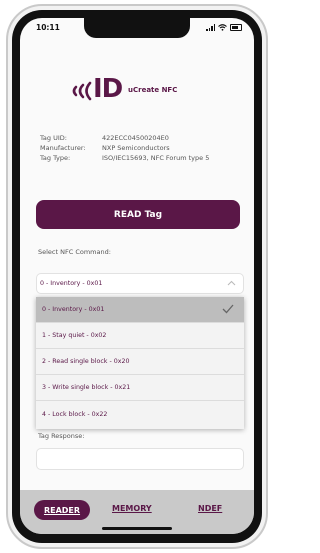 The height and width of the screenshot is (553, 320). What do you see at coordinates (156, 158) in the screenshot?
I see `info-value: ISO/IEC15693, NFC Forum type 5` at bounding box center [156, 158].